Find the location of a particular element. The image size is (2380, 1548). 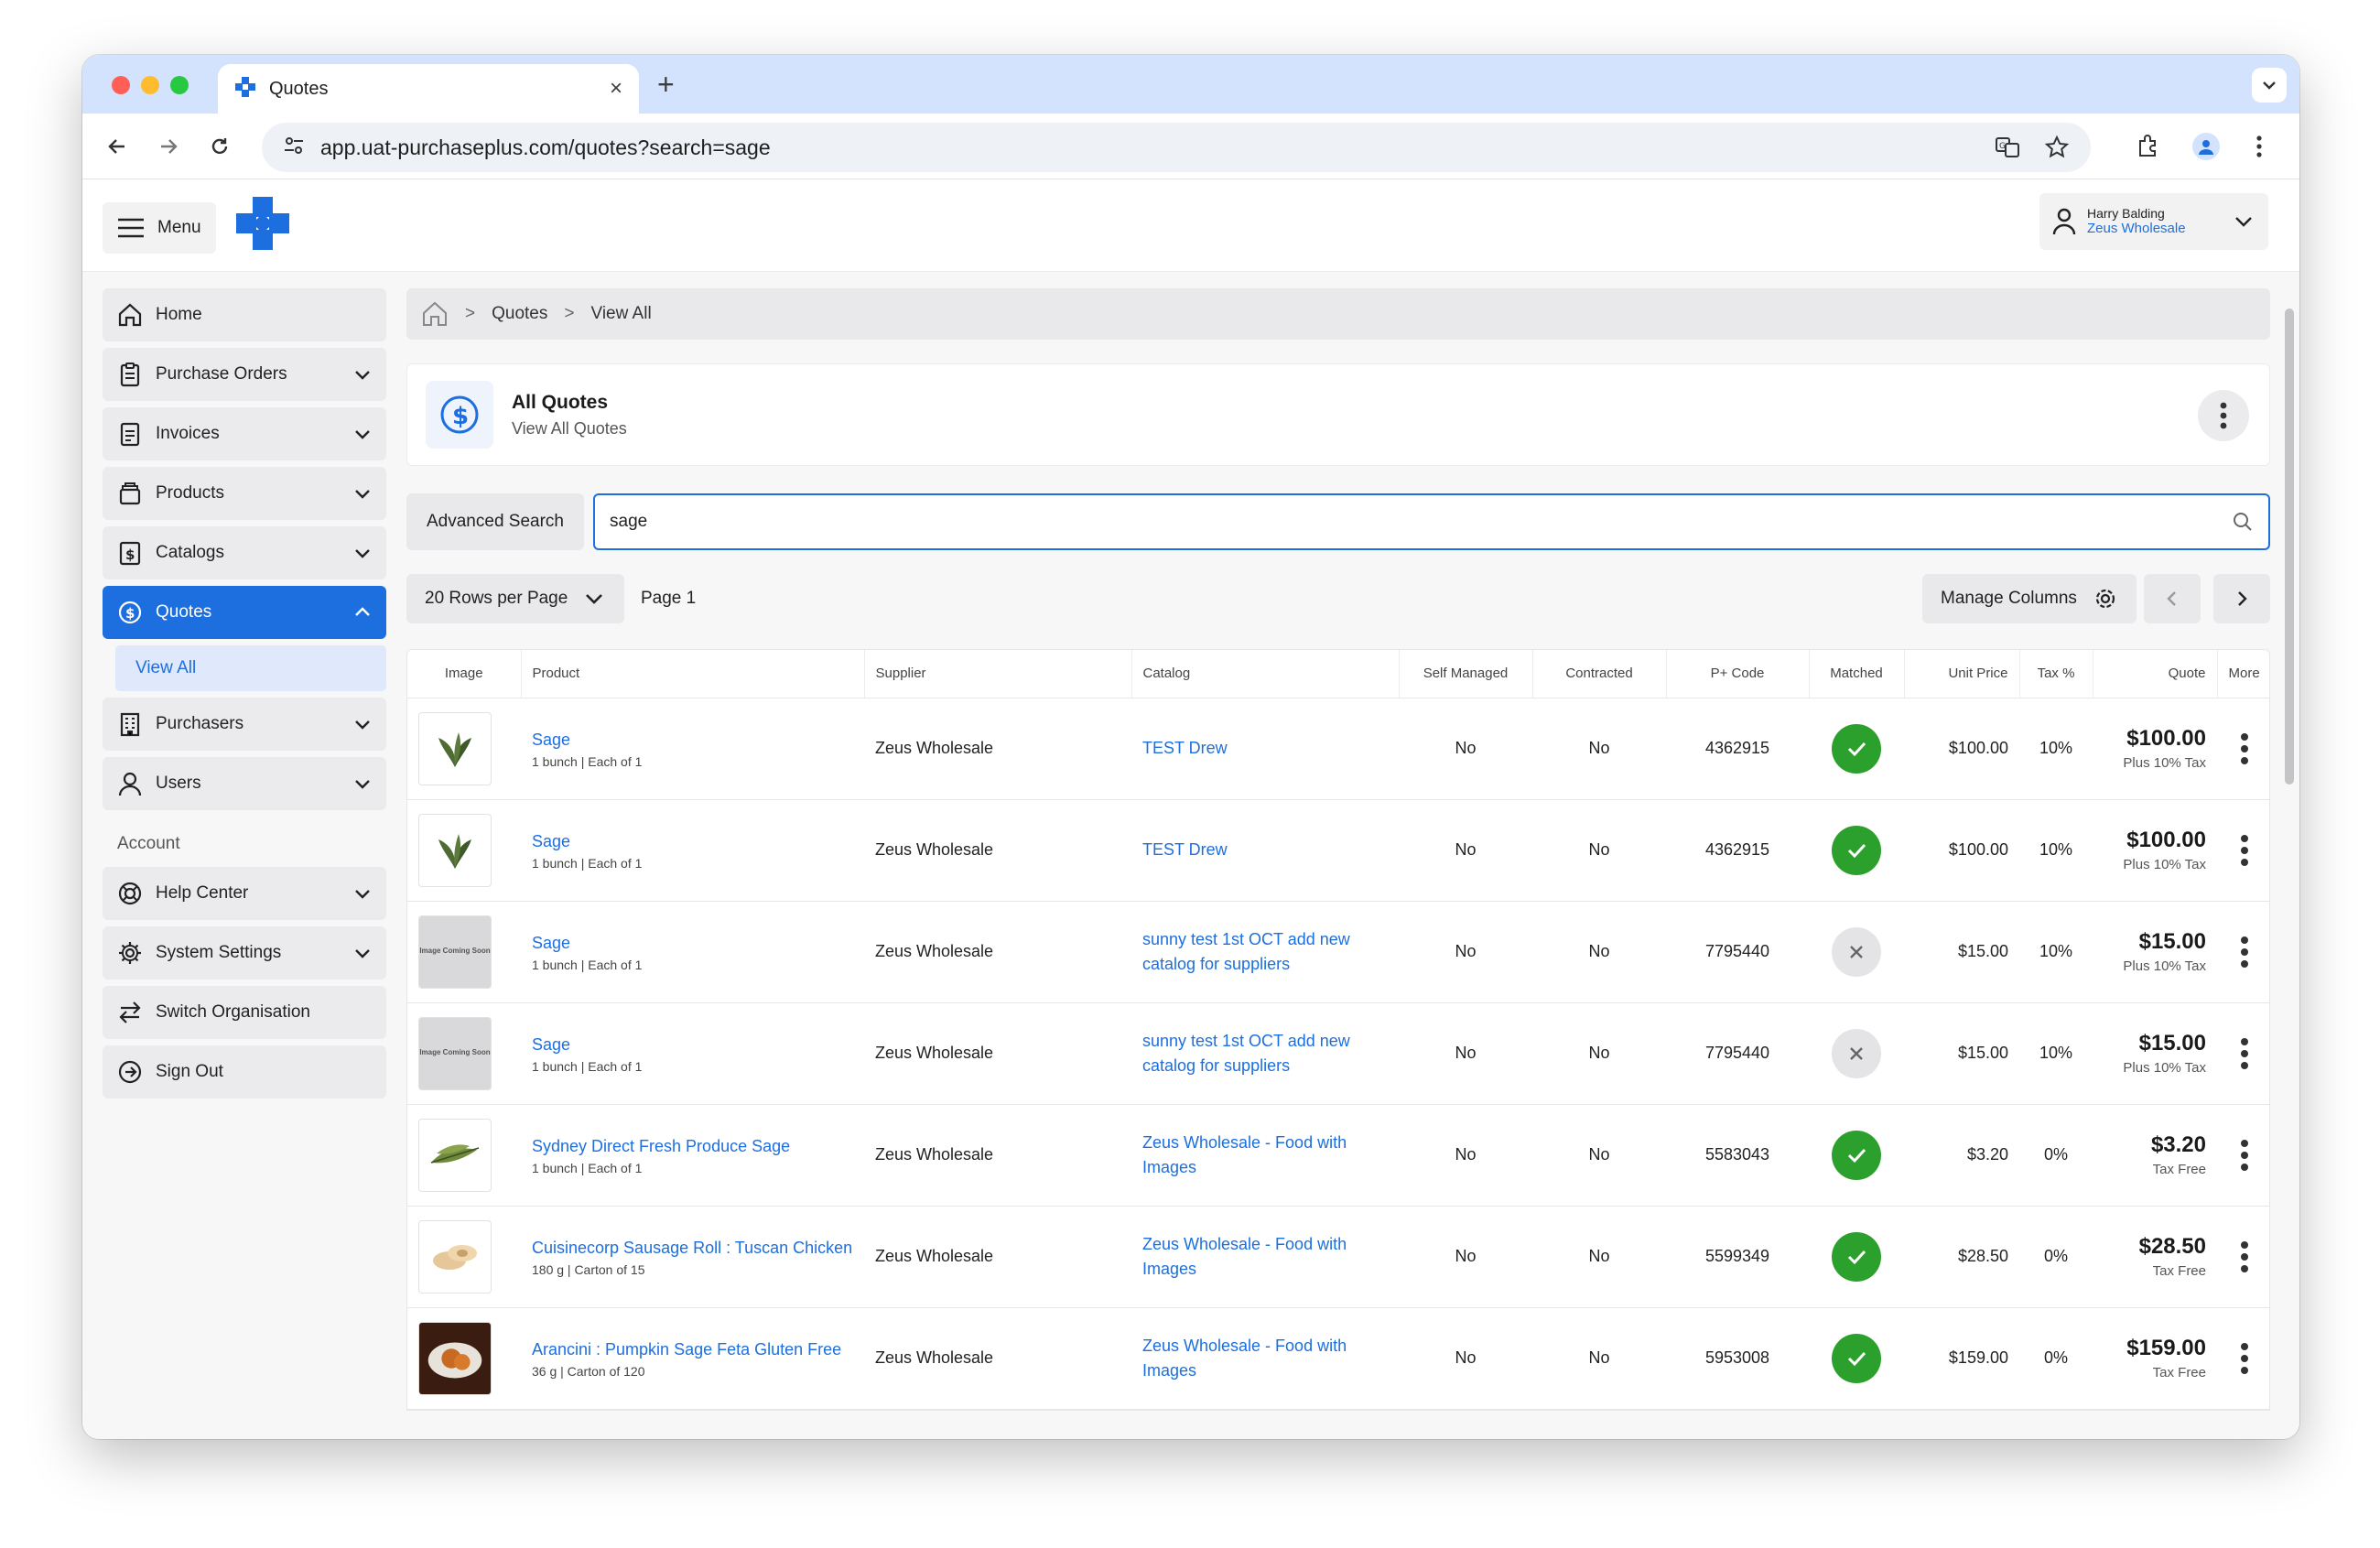

column-header-unit-price: Unit Price is located at coordinates (1962, 674).